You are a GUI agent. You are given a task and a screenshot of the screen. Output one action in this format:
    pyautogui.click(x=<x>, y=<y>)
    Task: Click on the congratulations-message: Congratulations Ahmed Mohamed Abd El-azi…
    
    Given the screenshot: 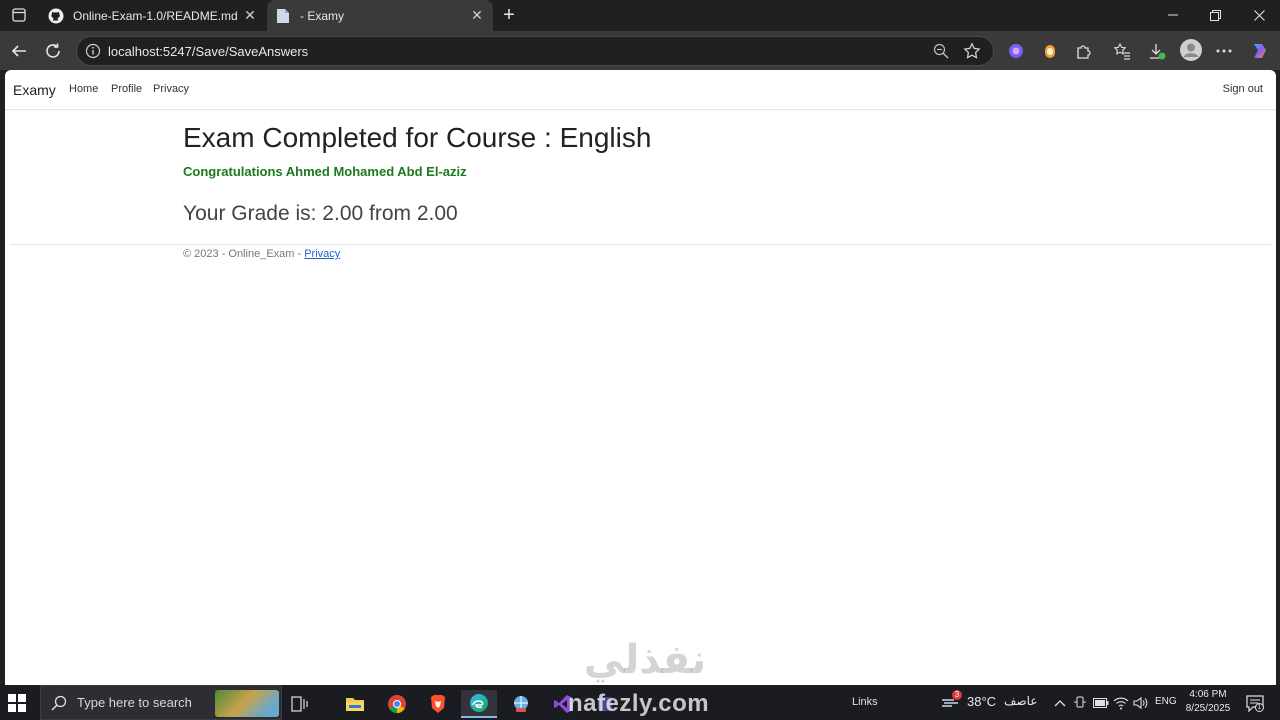 What is the action you would take?
    pyautogui.click(x=325, y=171)
    